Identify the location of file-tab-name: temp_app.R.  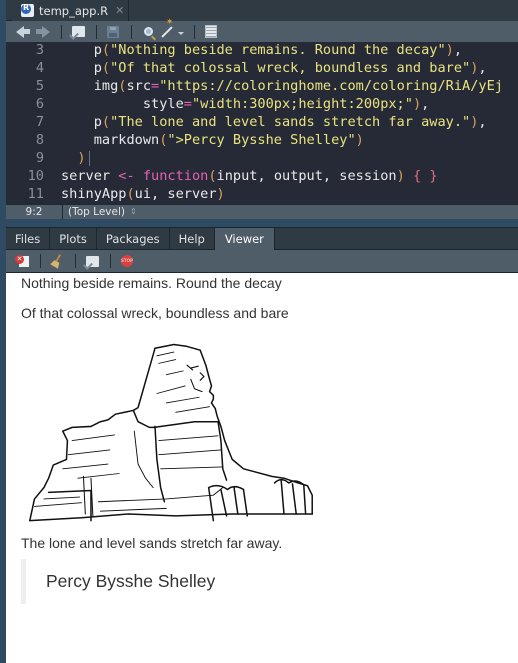
(74, 10).